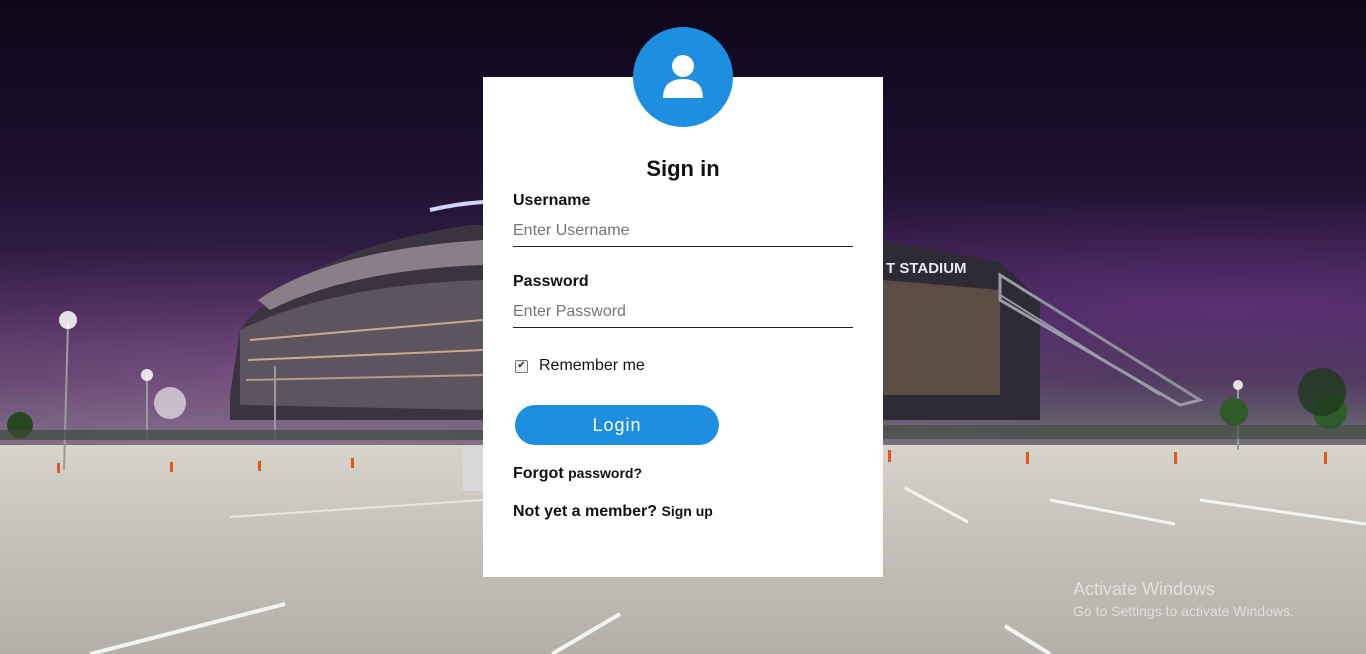 This screenshot has width=1366, height=654. I want to click on remember-me-checkbox: ✔, so click(521, 366).